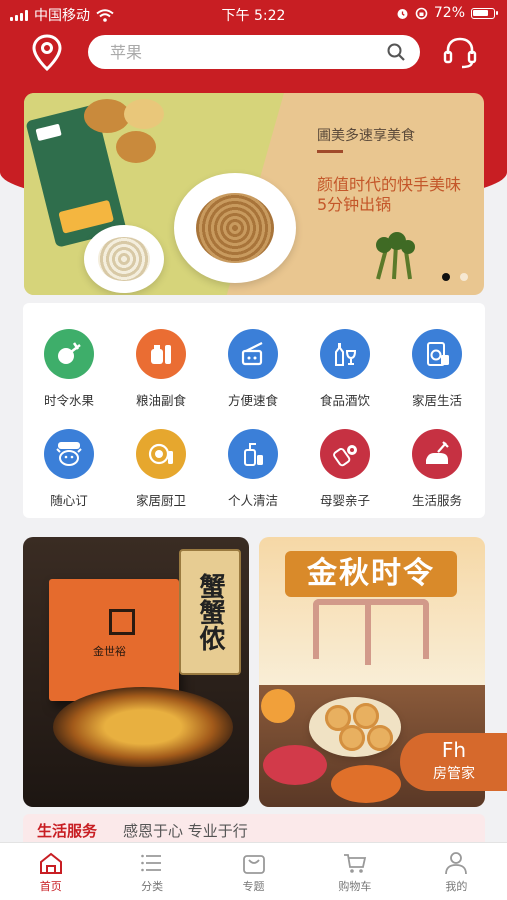 Image resolution: width=507 pixels, height=900 pixels. What do you see at coordinates (253, 454) in the screenshot?
I see `personal-care-icon` at bounding box center [253, 454].